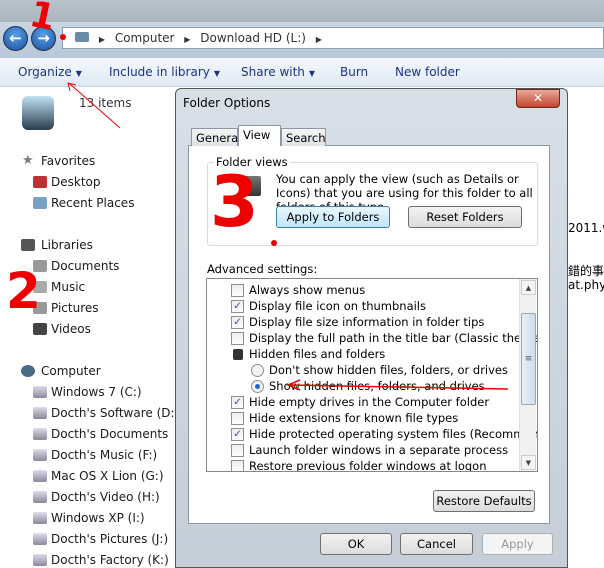  Describe the element at coordinates (95, 106) in the screenshot. I see `arrow-to-organize` at that location.